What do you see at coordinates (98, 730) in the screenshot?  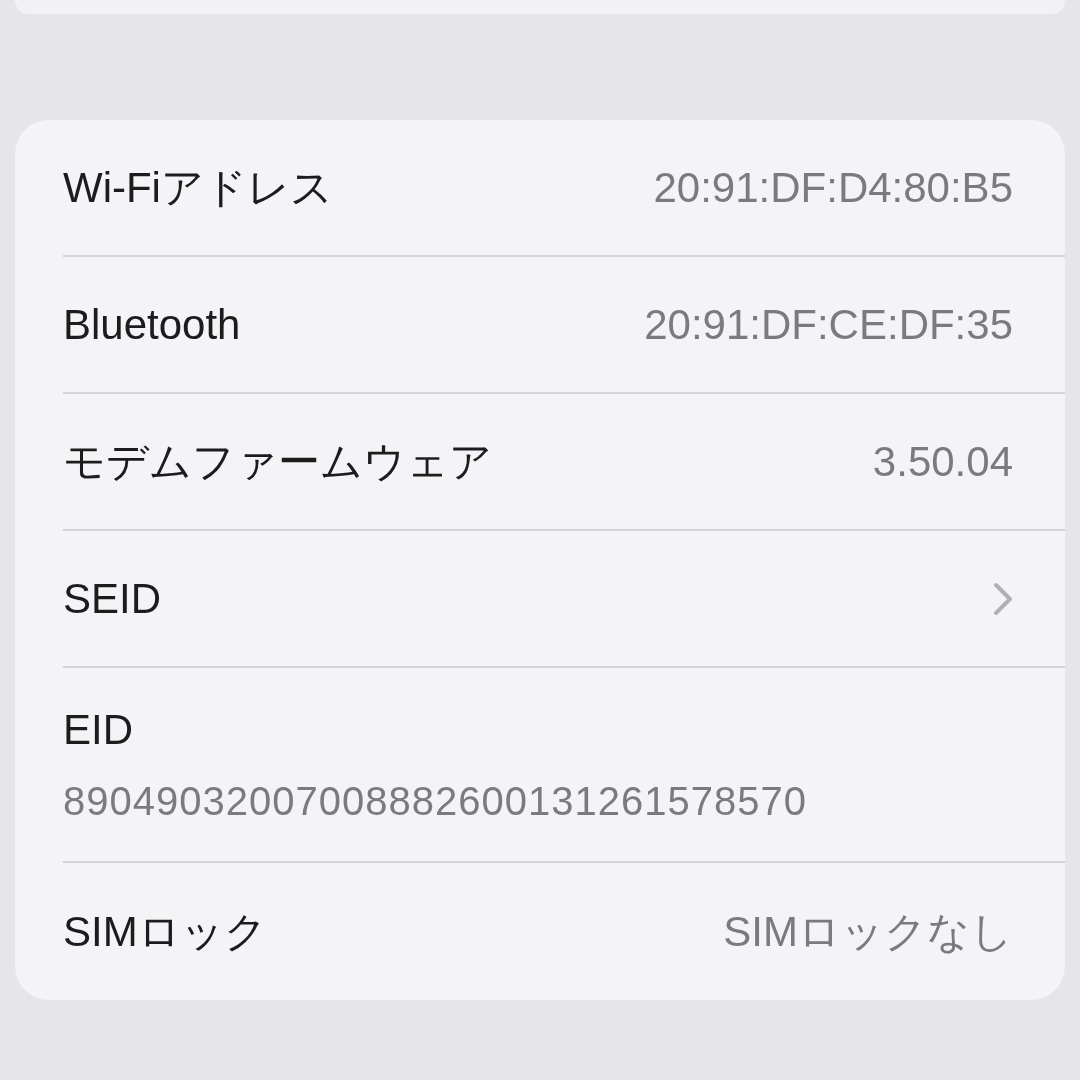 I see `row-label: EID` at bounding box center [98, 730].